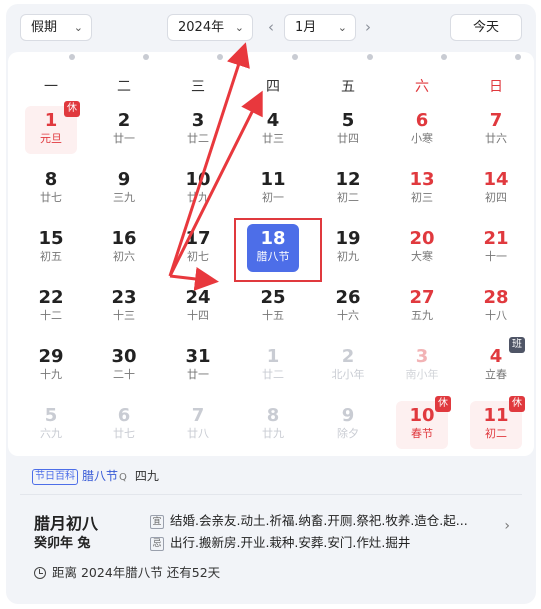 This screenshot has height=609, width=541. Describe the element at coordinates (423, 422) in the screenshot. I see `day-cell: 10 春节休` at that location.